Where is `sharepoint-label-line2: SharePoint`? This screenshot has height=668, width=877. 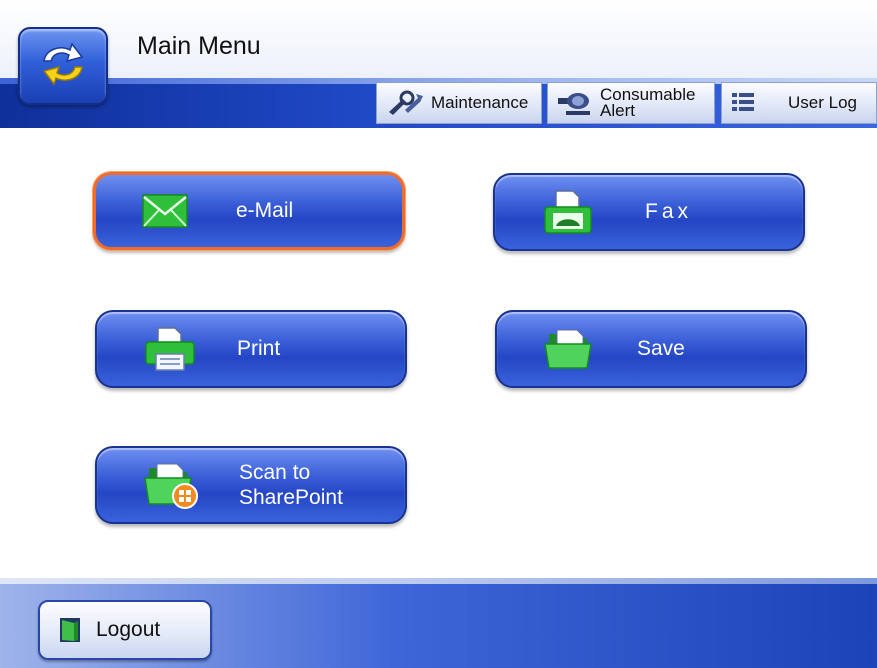
sharepoint-label-line2: SharePoint is located at coordinates (291, 497).